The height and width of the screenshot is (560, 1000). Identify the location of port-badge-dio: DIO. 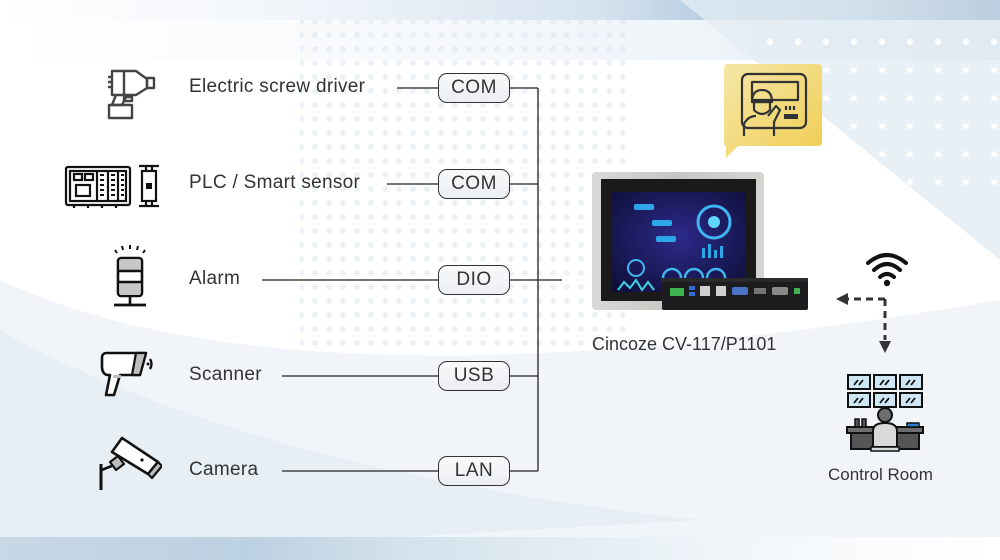
(474, 280).